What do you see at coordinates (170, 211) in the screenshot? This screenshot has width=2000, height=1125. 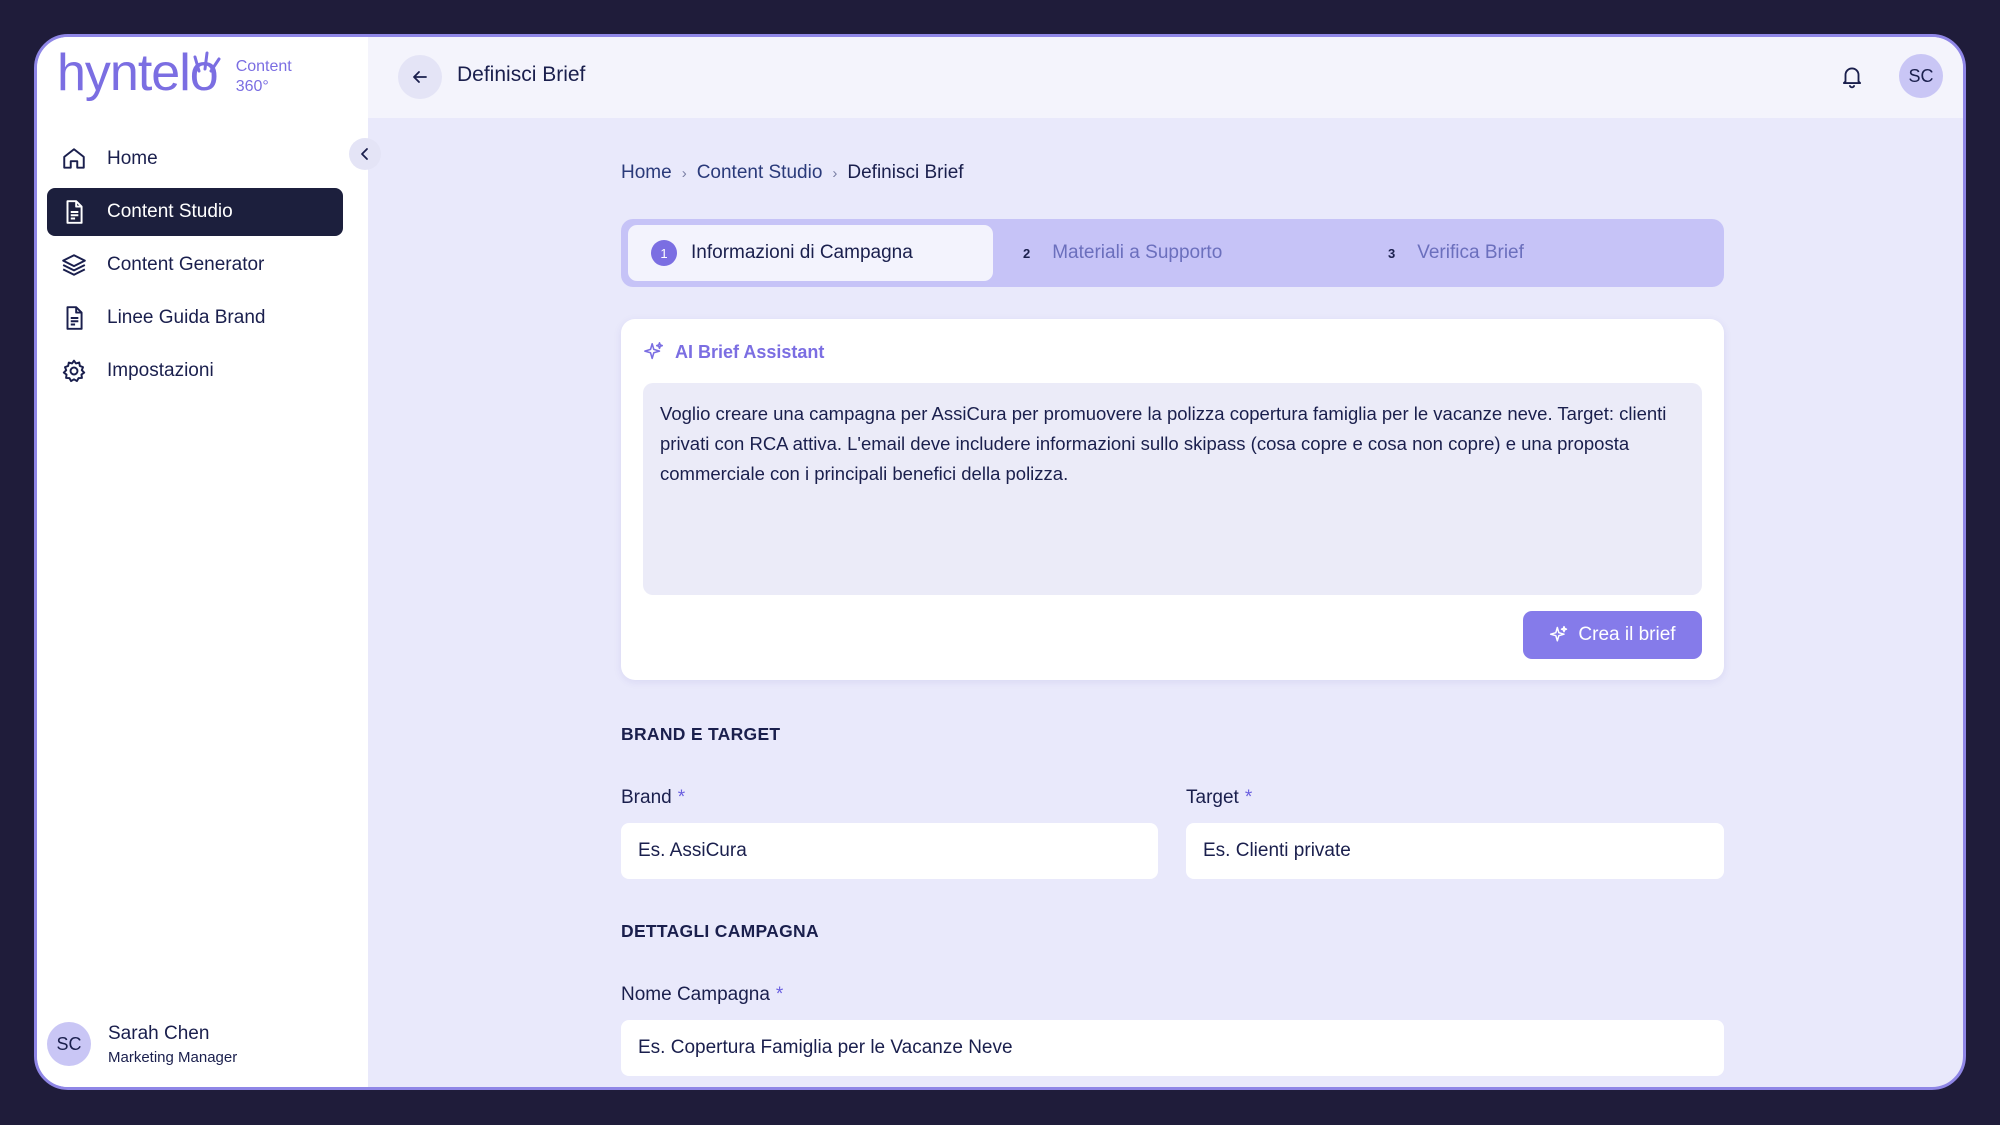 I see `sidebar-item-label: Content Studio` at bounding box center [170, 211].